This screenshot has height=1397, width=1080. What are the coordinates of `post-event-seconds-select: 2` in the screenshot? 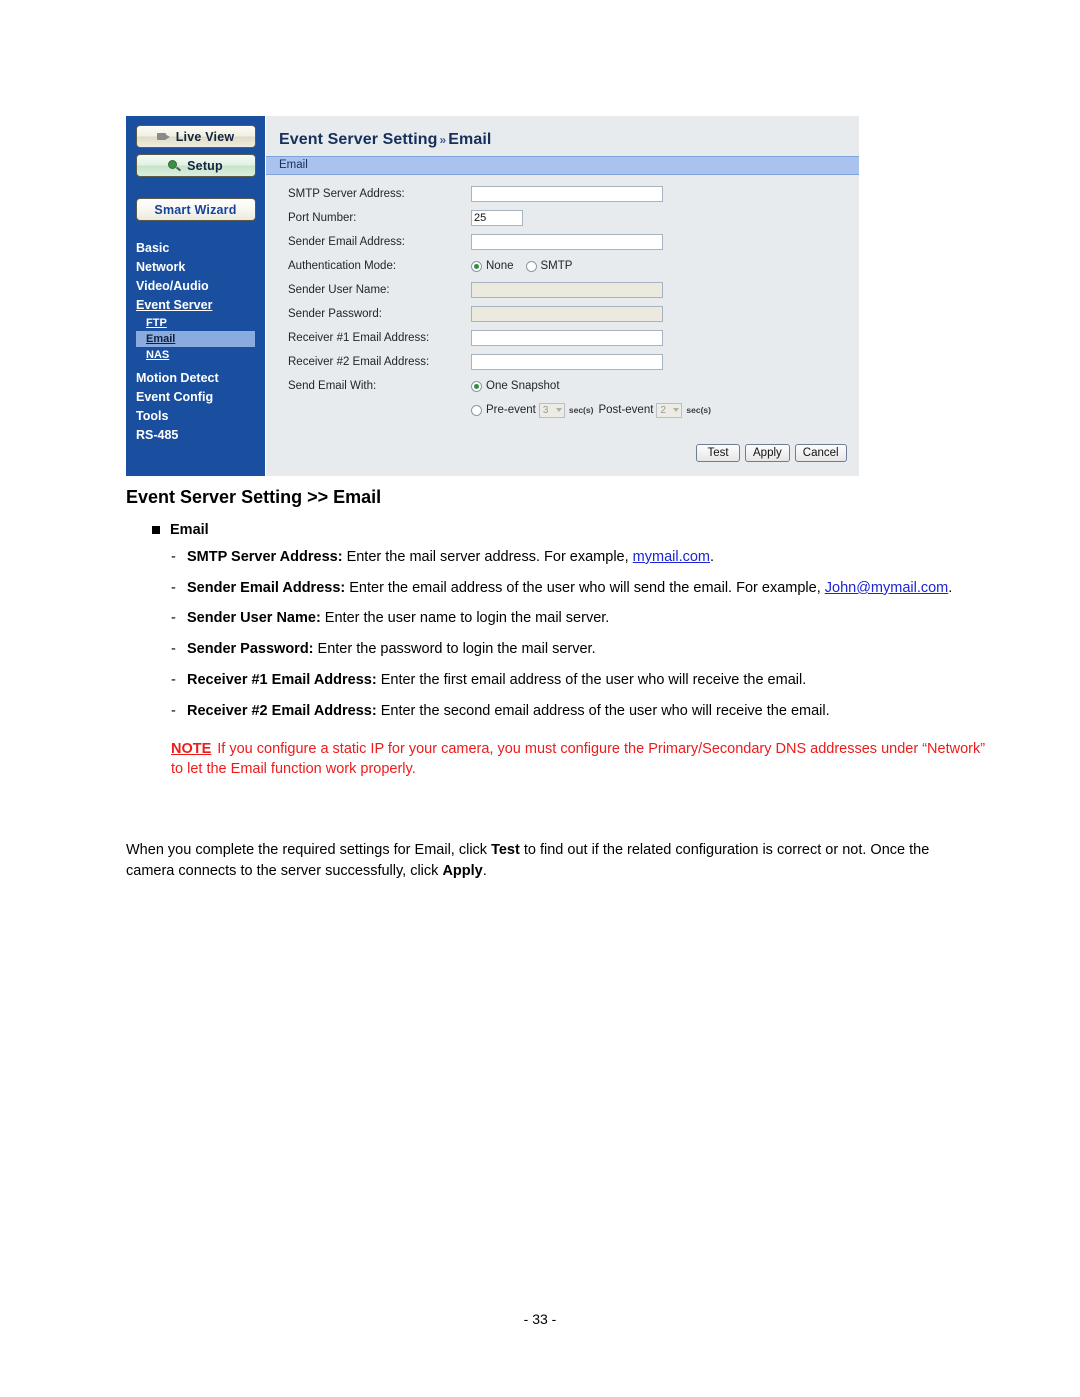 It's located at (669, 410).